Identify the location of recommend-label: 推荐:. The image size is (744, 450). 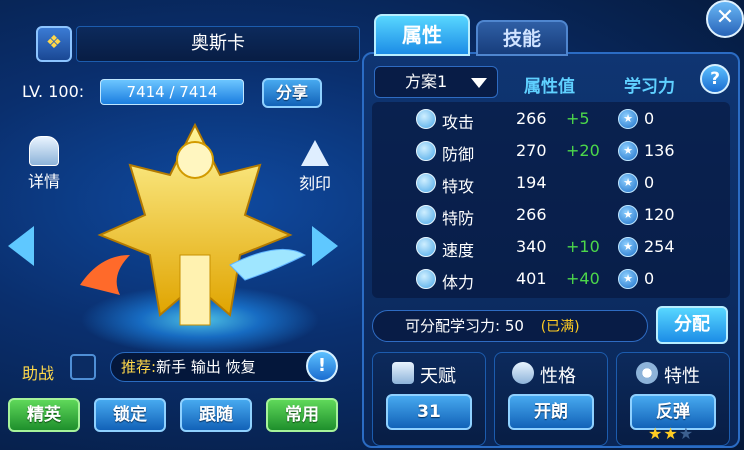
(139, 367).